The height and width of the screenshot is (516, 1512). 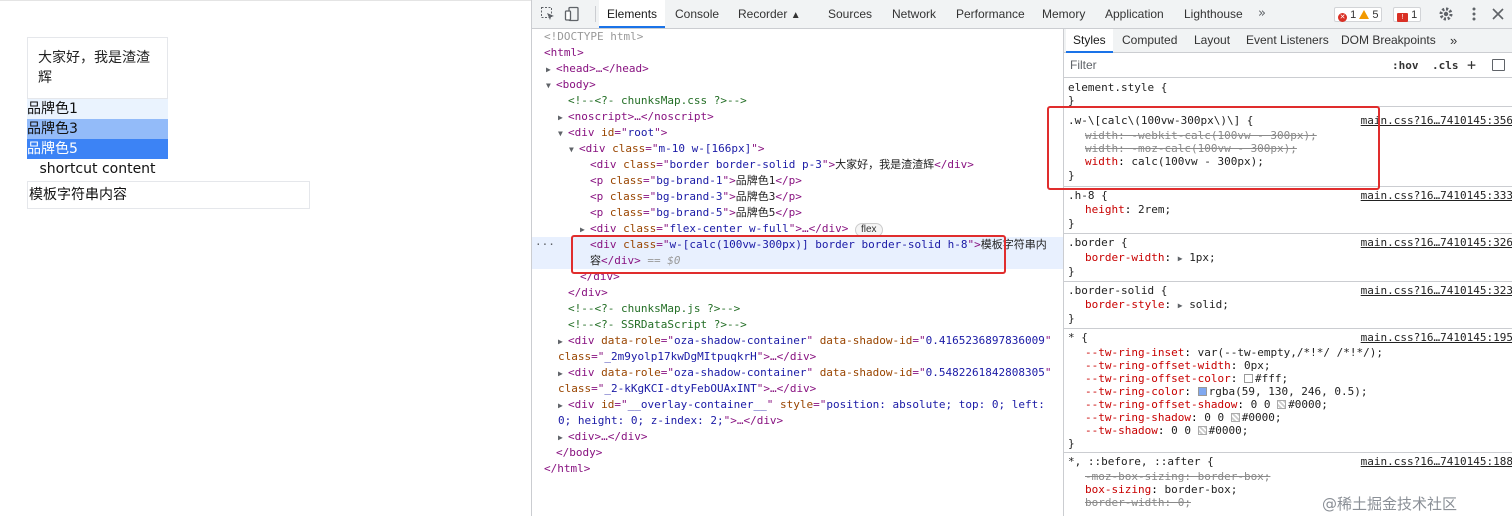 I want to click on console-errors-warnings-badge: ✕ 1 5, so click(x=1358, y=14).